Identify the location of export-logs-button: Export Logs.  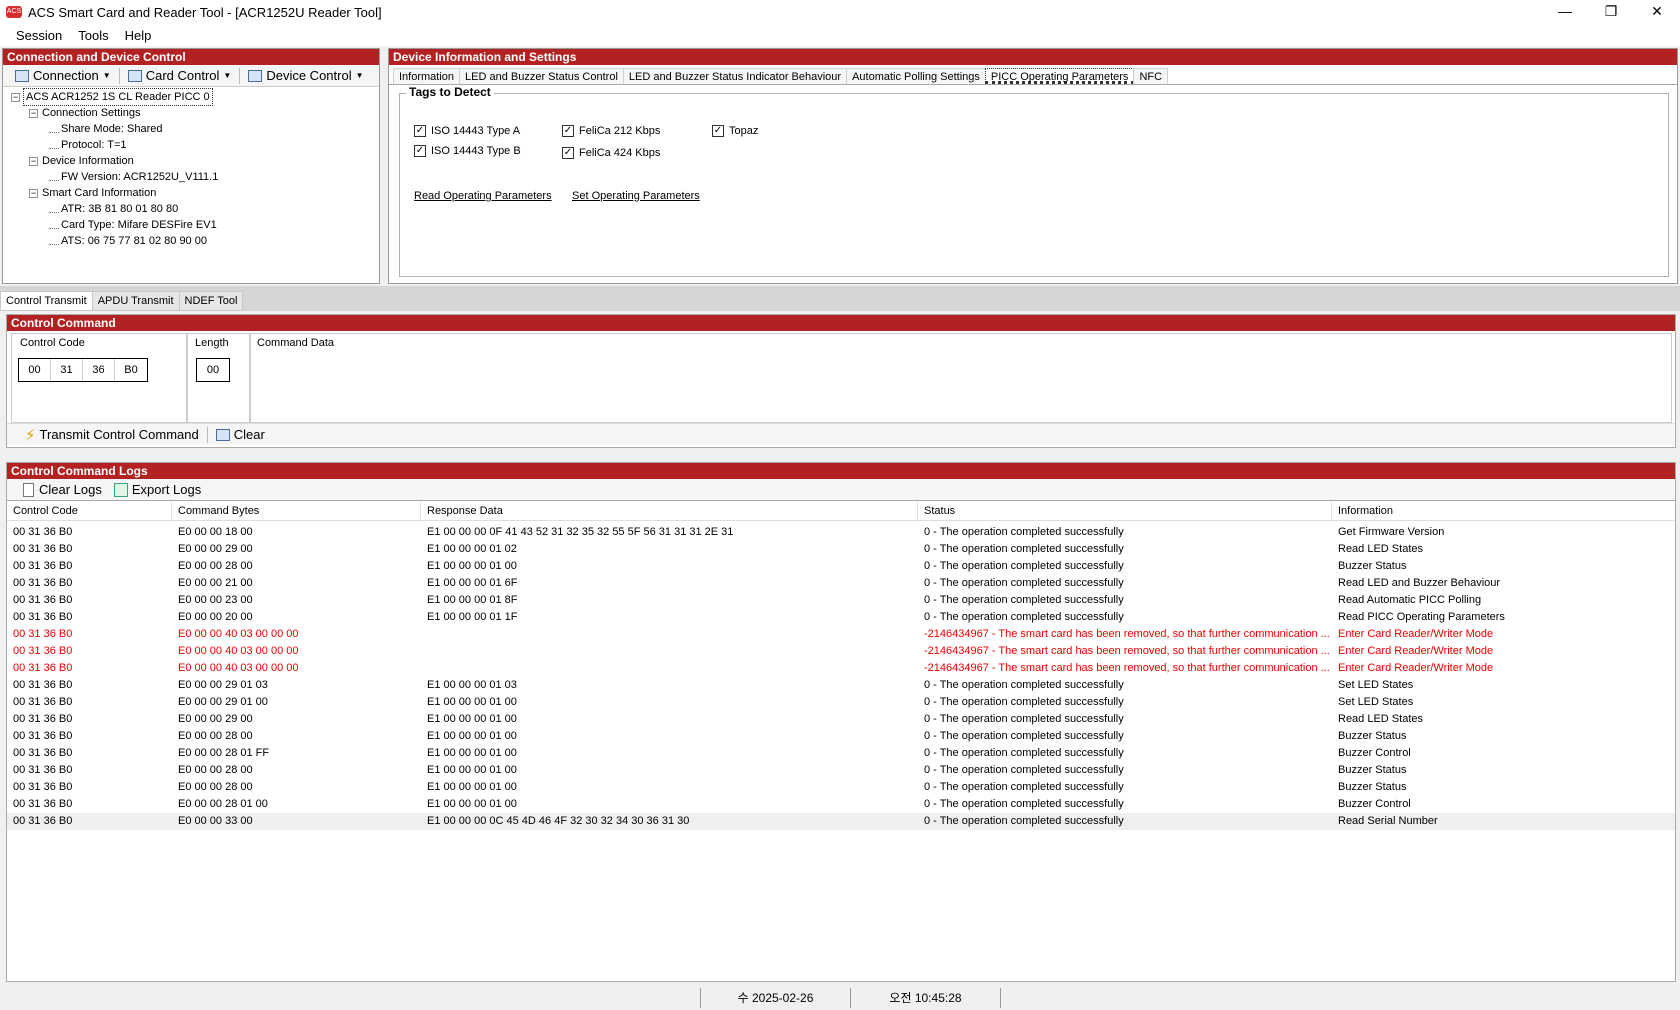
(157, 489).